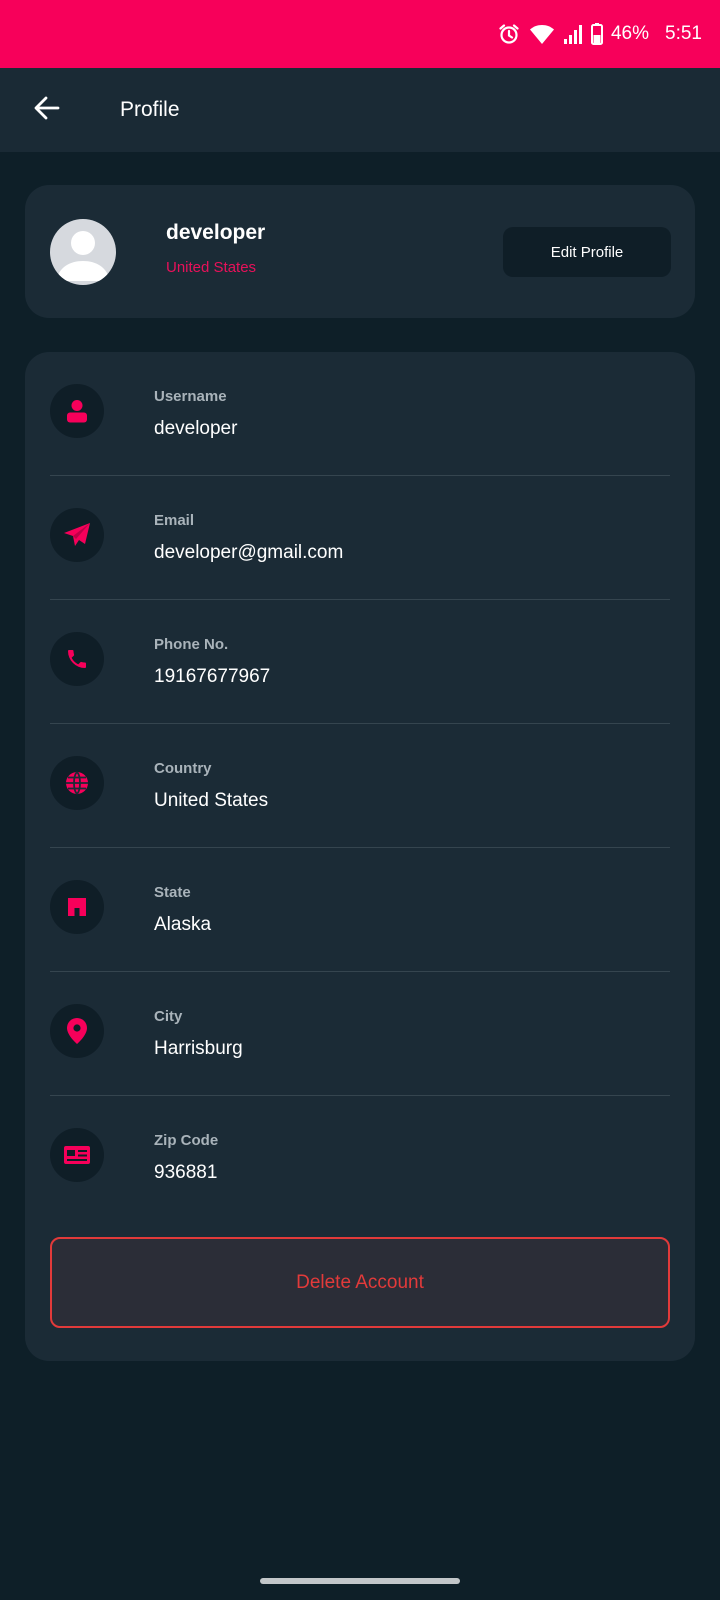 The width and height of the screenshot is (720, 1600). What do you see at coordinates (77, 535) in the screenshot?
I see `paper-plane-icon` at bounding box center [77, 535].